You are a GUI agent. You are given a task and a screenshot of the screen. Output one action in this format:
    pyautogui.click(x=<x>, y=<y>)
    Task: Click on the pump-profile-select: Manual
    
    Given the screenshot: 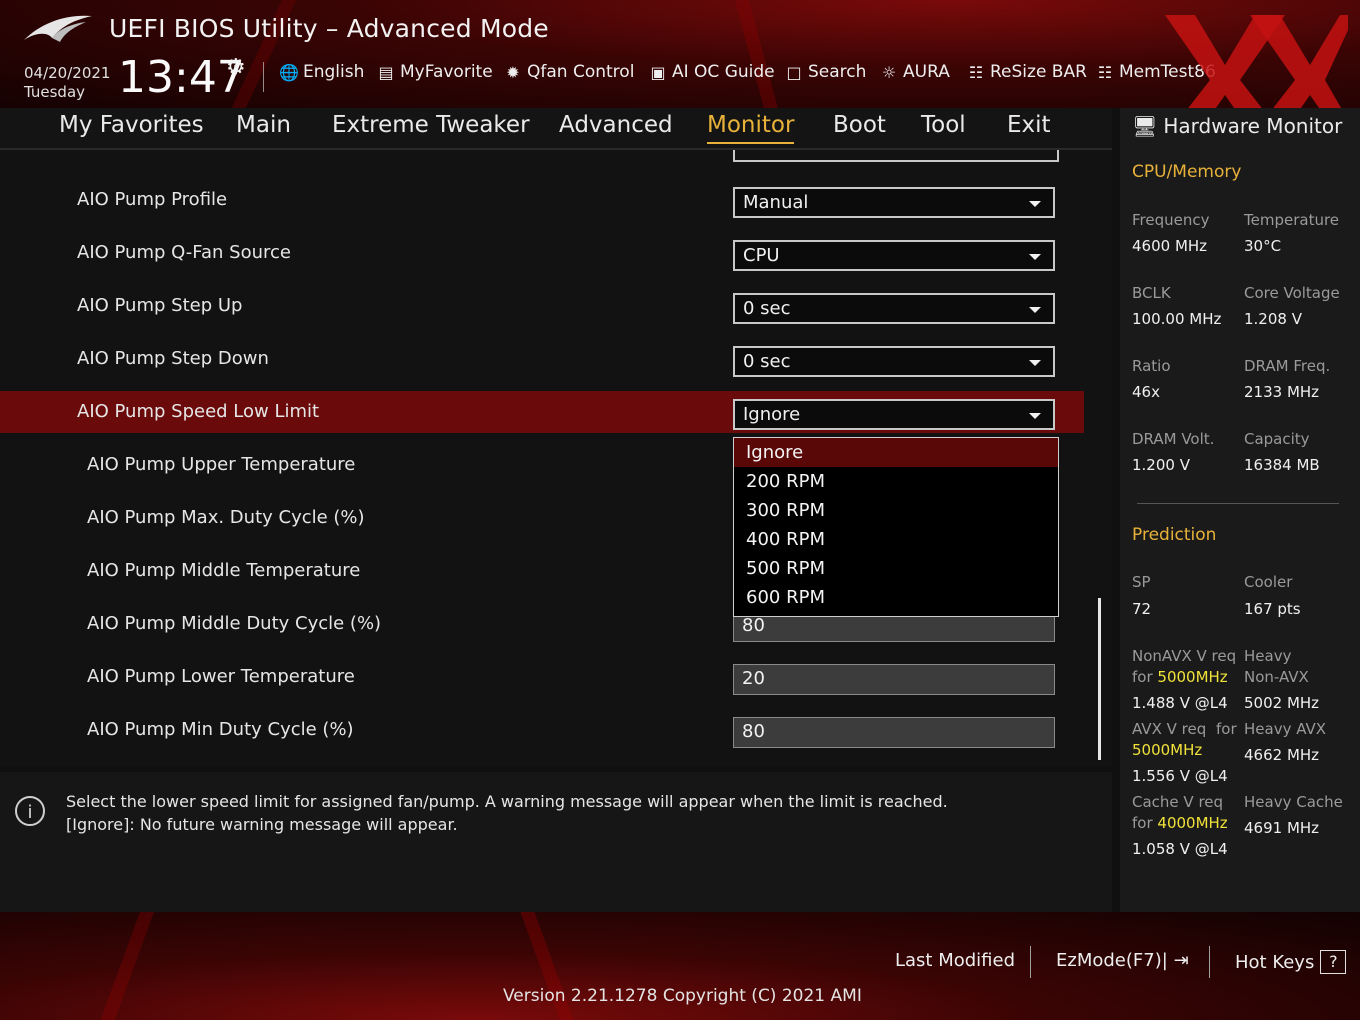 What is the action you would take?
    pyautogui.click(x=894, y=202)
    